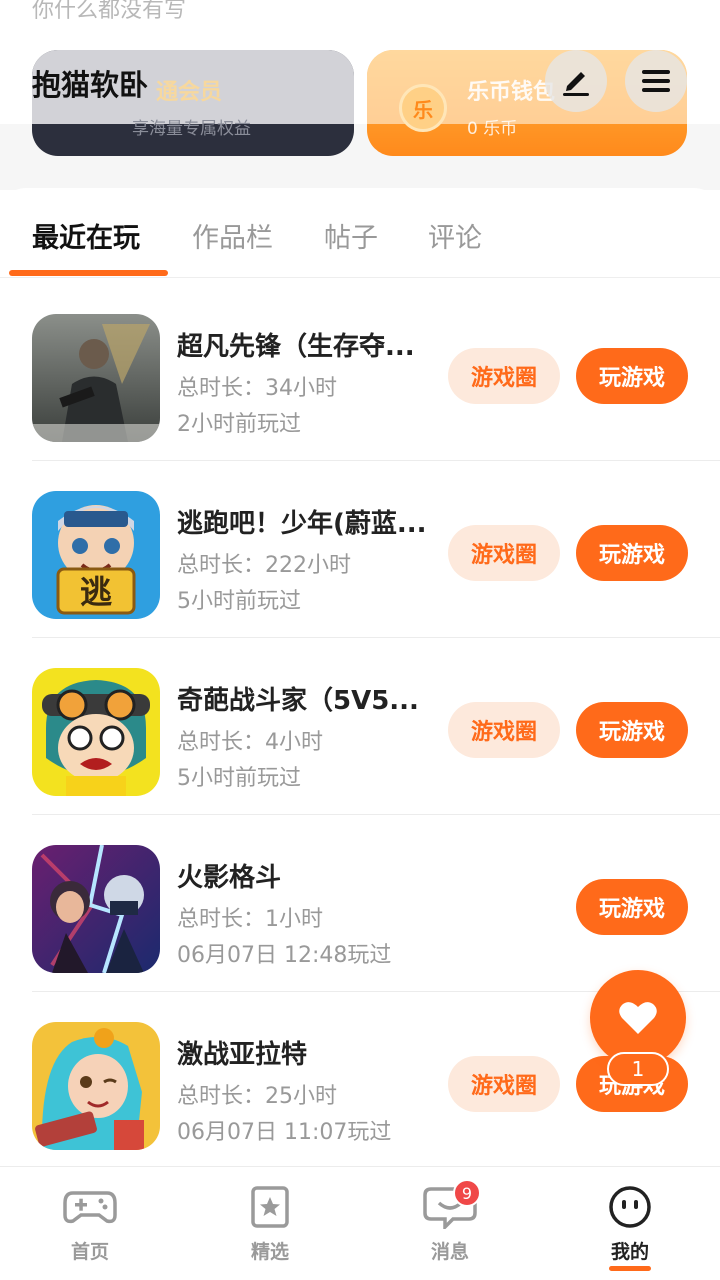  I want to click on pencil-icon, so click(576, 84).